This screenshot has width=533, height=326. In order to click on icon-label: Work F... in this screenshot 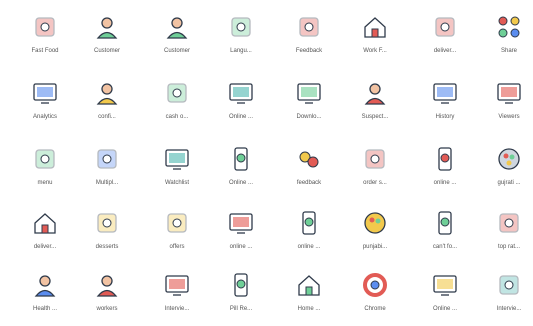, I will do `click(375, 51)`.